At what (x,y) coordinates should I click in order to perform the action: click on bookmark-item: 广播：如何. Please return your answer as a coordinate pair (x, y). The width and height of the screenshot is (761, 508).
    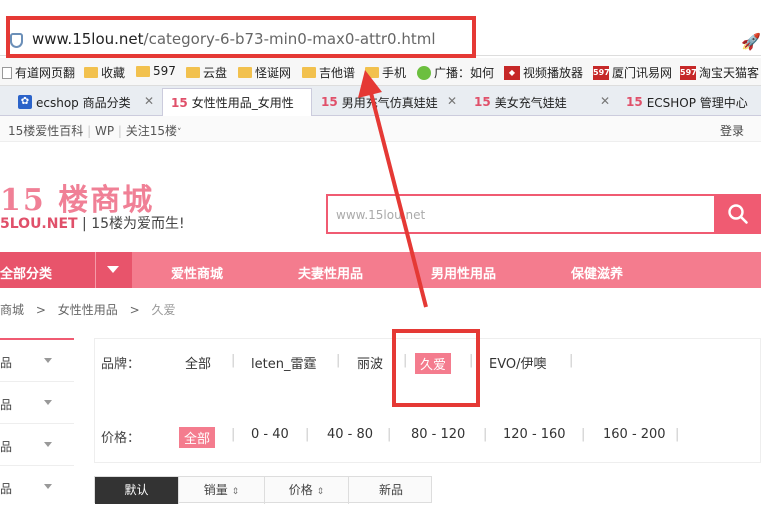
    Looking at the image, I should click on (455, 72).